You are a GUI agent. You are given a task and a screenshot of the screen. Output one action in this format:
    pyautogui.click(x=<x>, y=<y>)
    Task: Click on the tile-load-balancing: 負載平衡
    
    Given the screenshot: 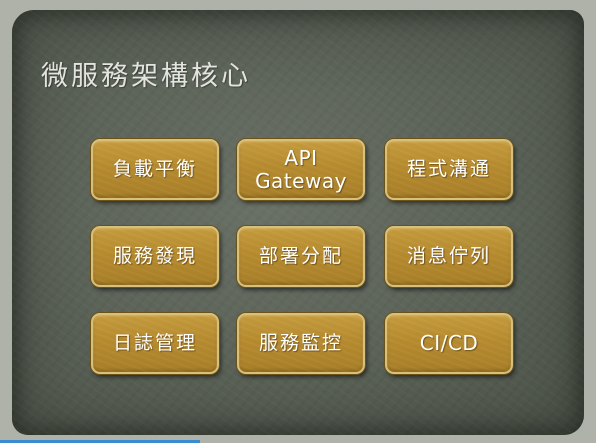 What is the action you would take?
    pyautogui.click(x=155, y=169)
    